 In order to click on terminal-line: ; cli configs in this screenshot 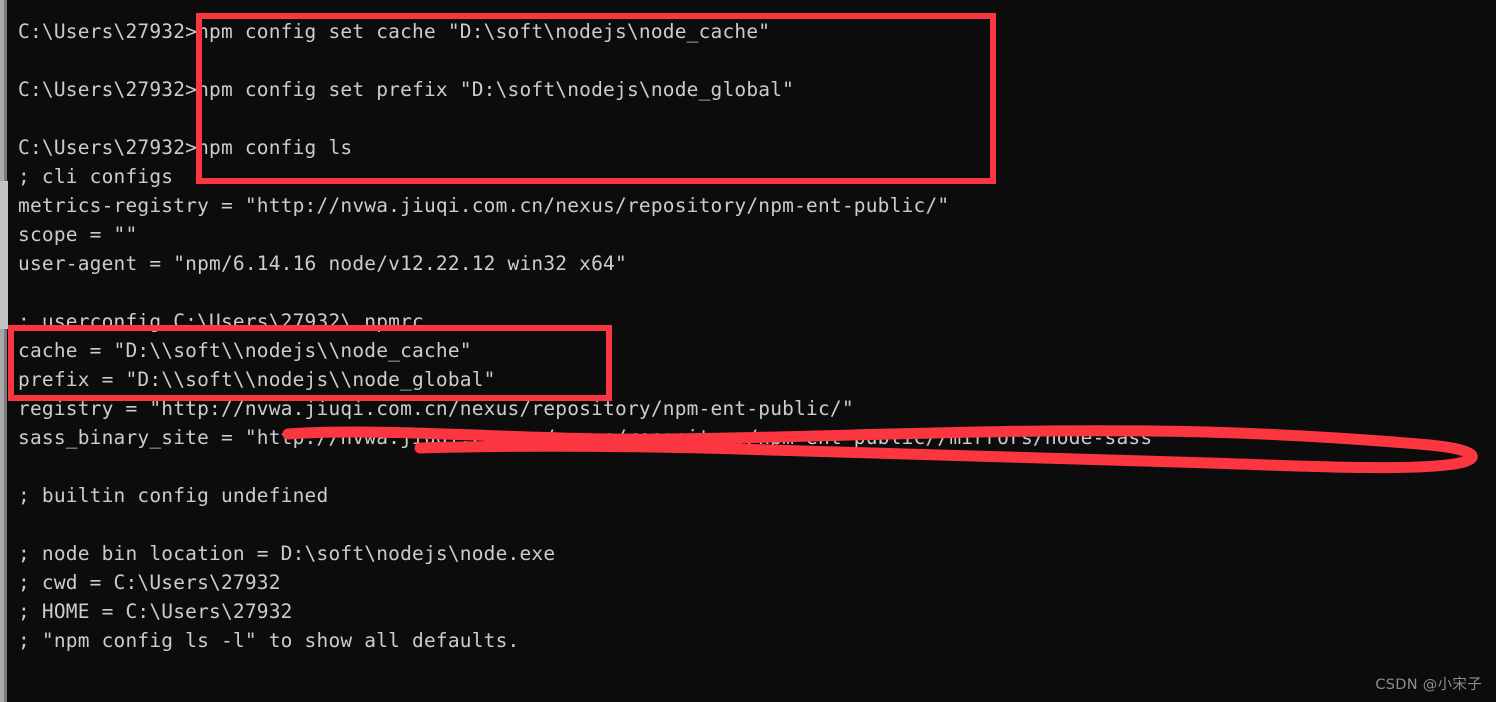, I will do `click(96, 176)`.